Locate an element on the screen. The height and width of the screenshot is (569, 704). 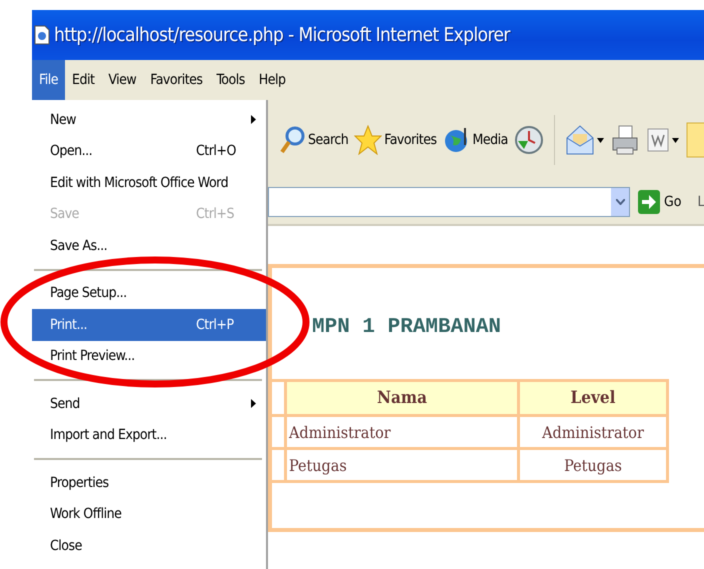
menu-option: Close is located at coordinates (149, 546).